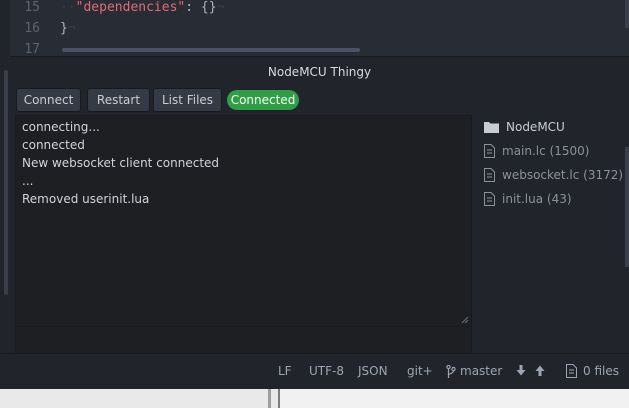 This screenshot has width=629, height=408. Describe the element at coordinates (481, 371) in the screenshot. I see `branch-name: master` at that location.